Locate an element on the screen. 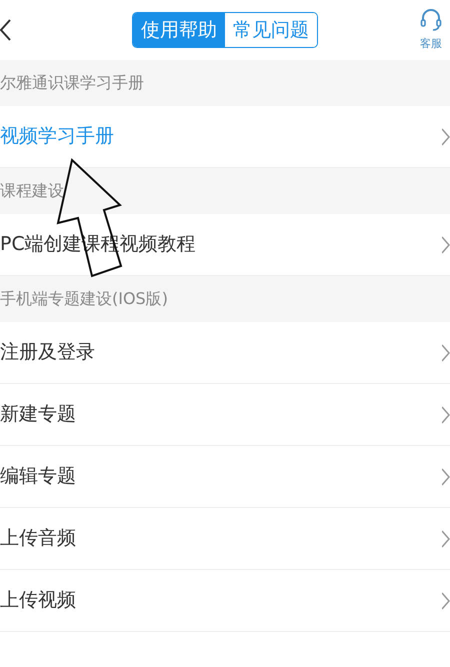 The height and width of the screenshot is (667, 450). section-title: 尔雅通识课学习手册 is located at coordinates (72, 83).